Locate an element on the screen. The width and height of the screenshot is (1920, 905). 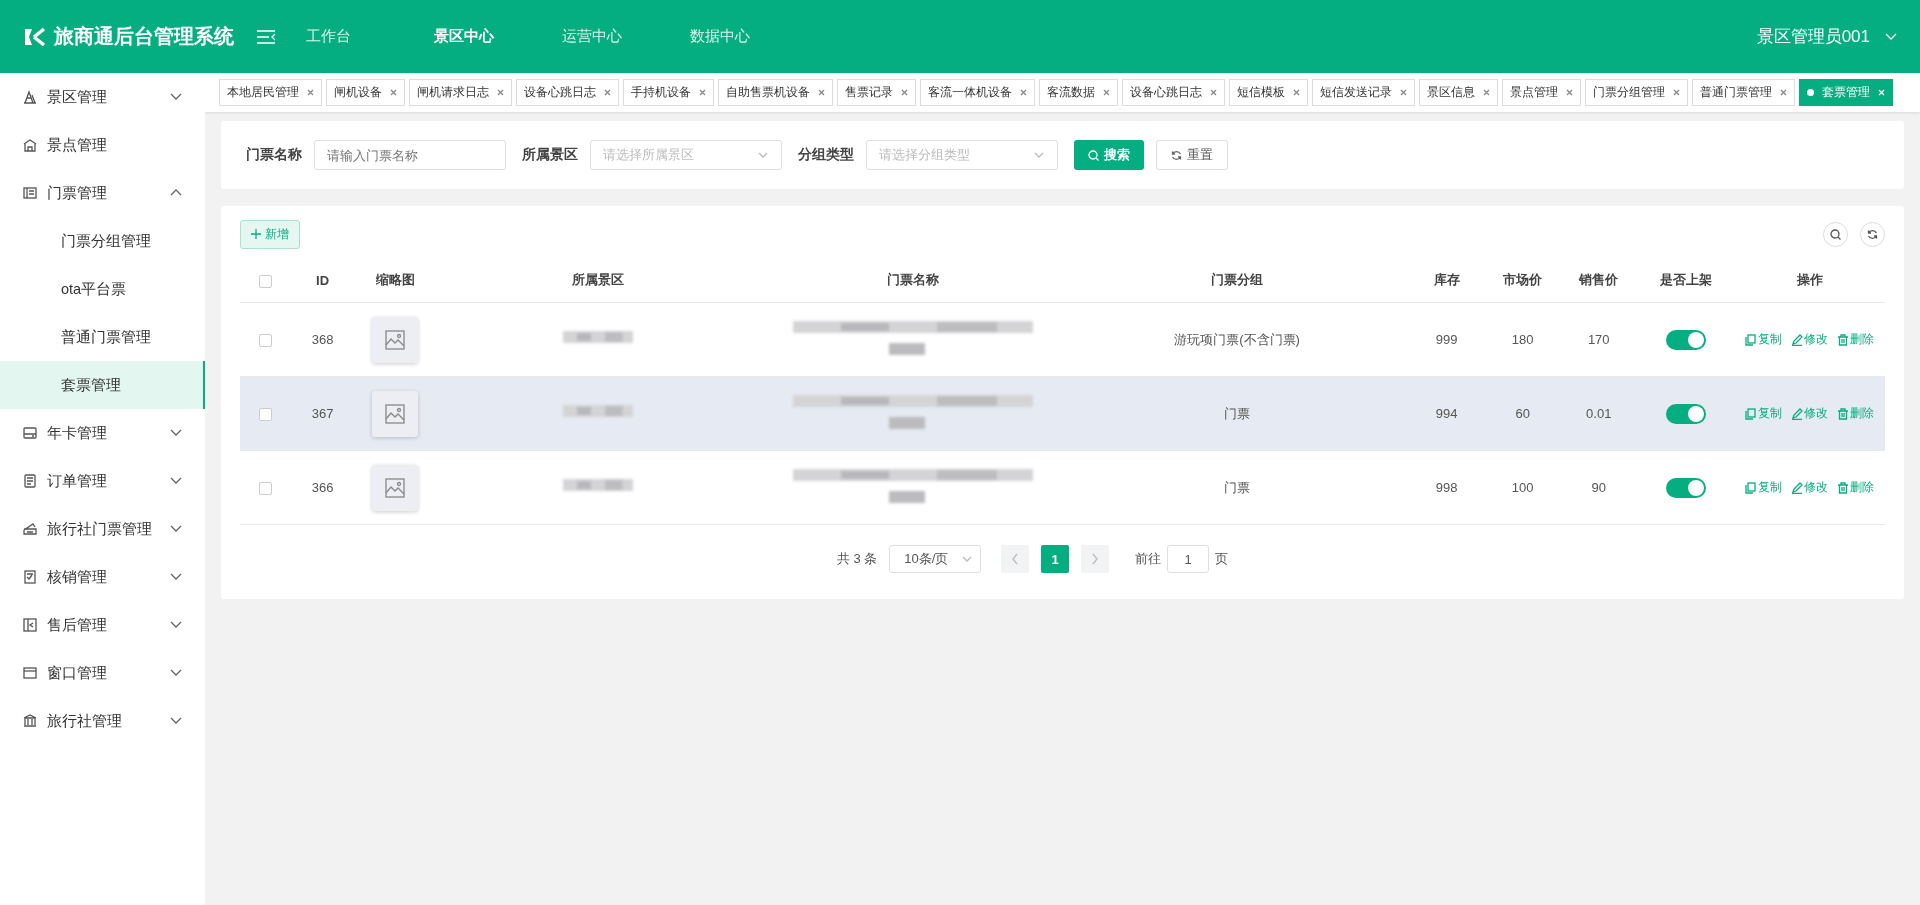
page-tab: 闸机请求日志 is located at coordinates (460, 92).